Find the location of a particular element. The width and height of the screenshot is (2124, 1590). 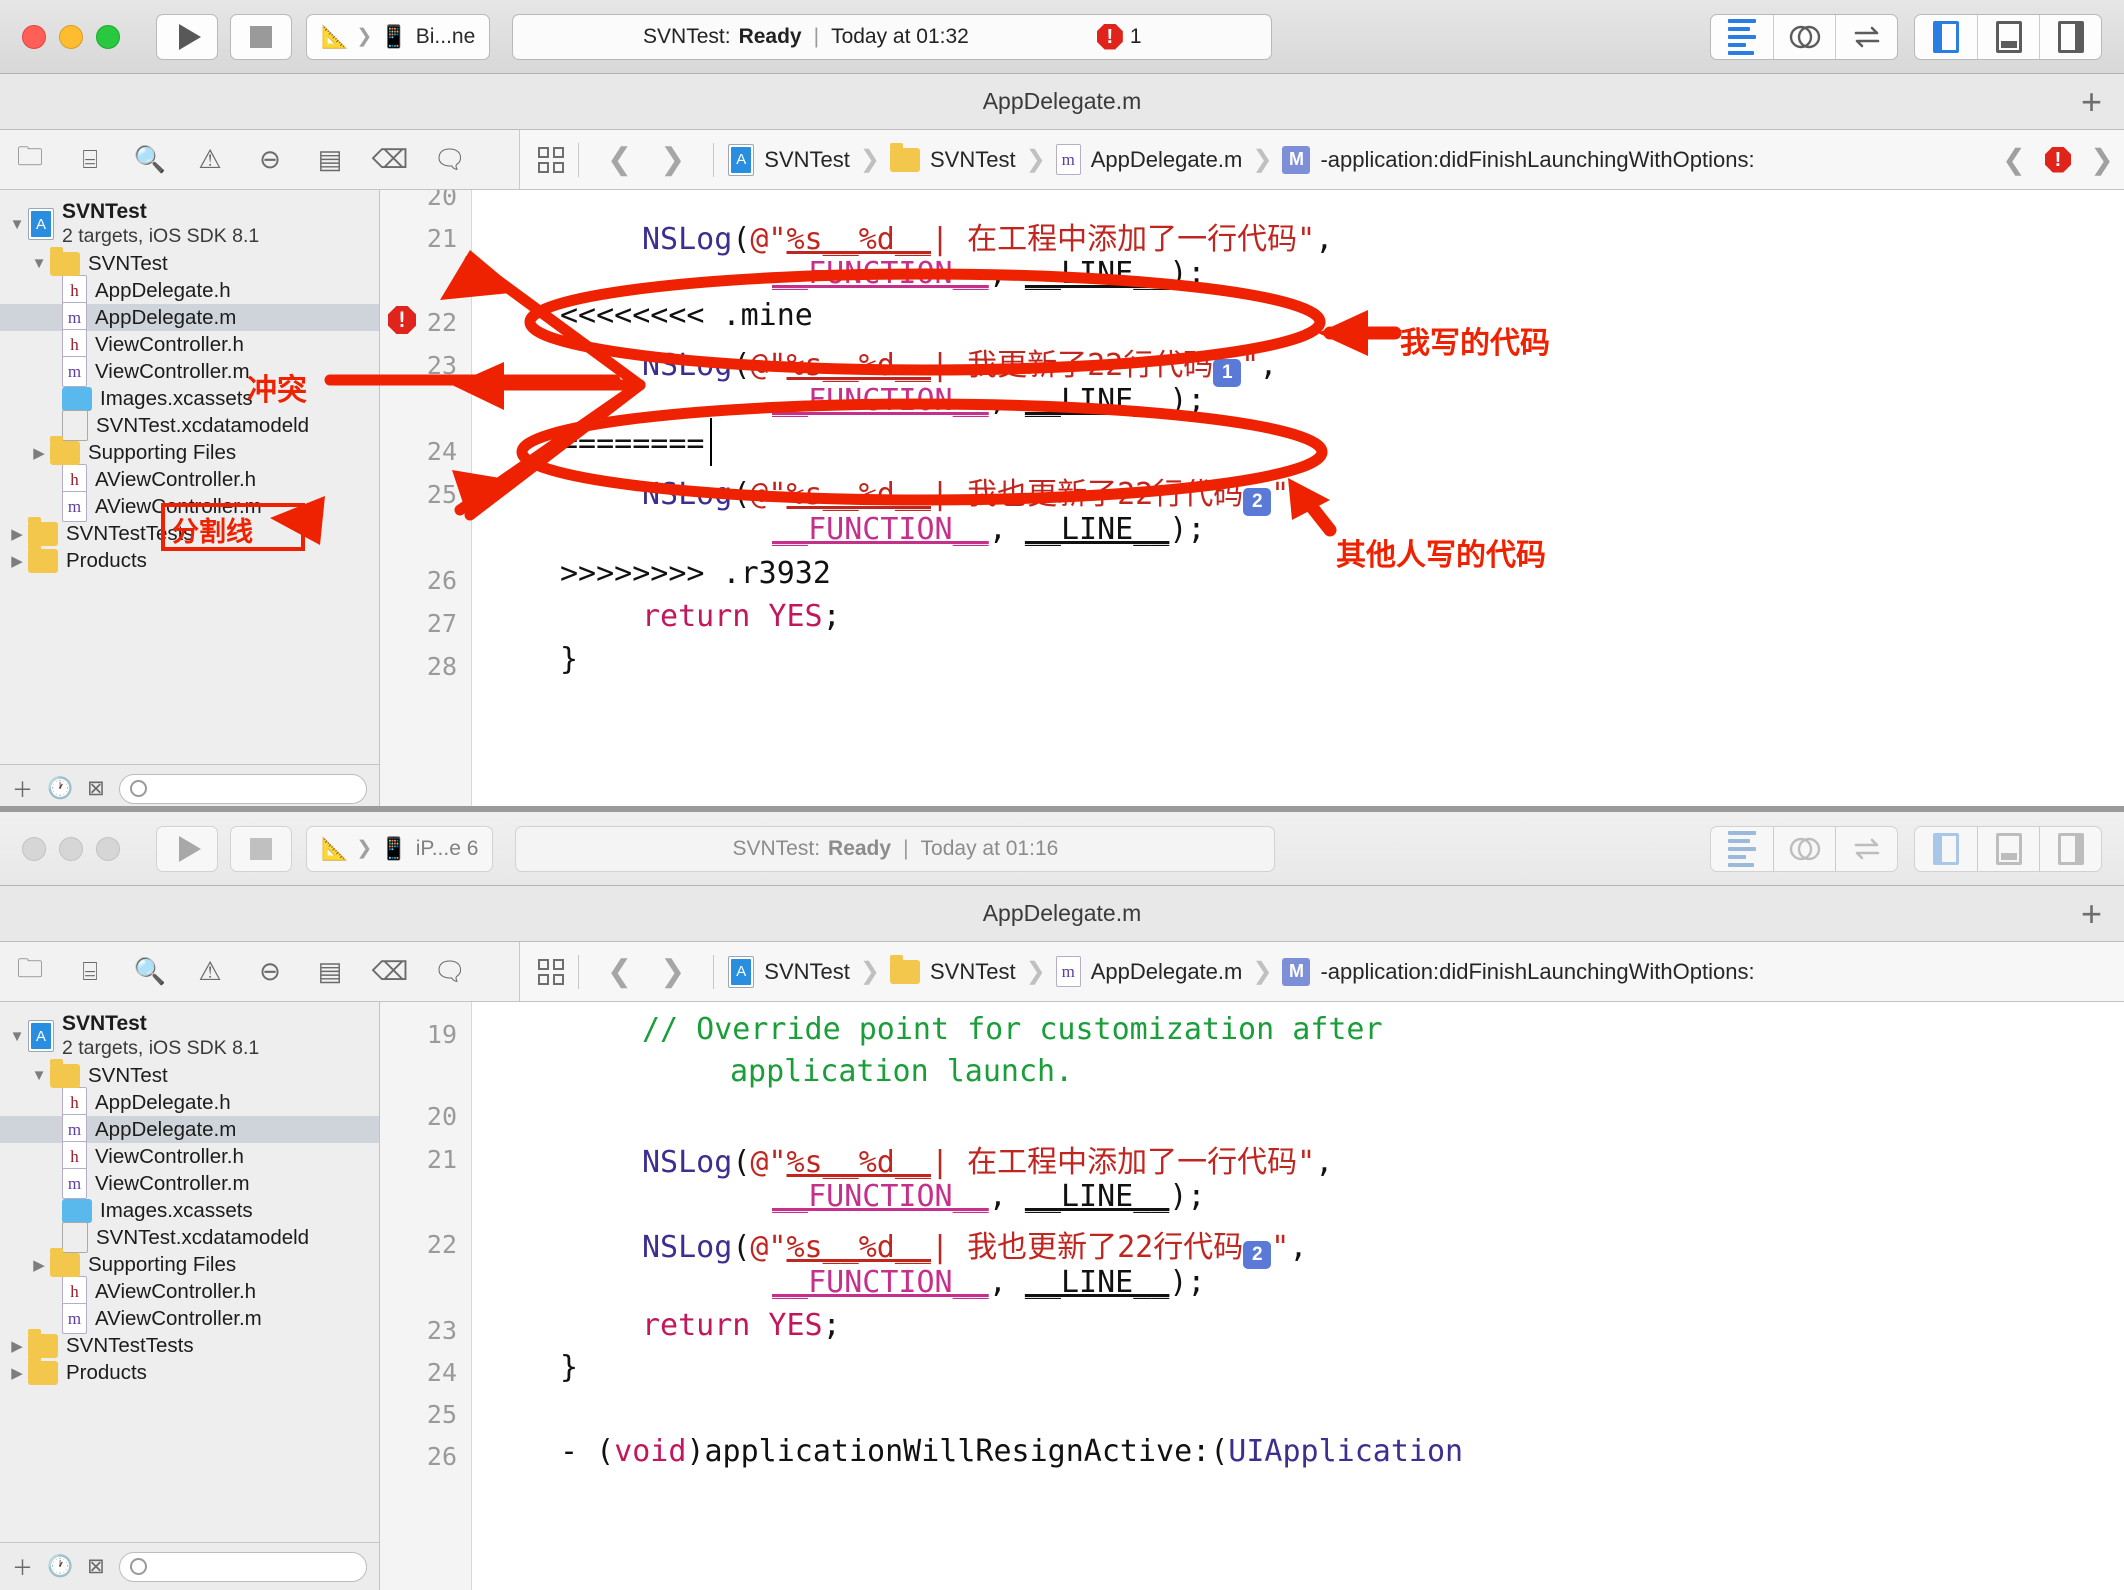

tree-row-aviewcontroller-h: h AViewController.h is located at coordinates (189, 1291).